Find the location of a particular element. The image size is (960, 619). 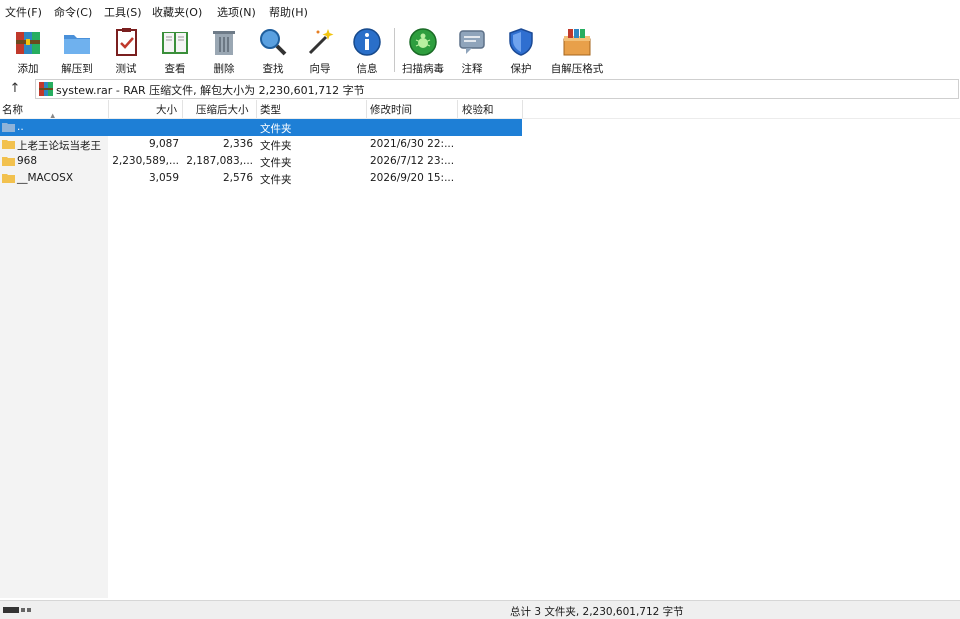

status-summary: 总计 3 文件夹, 2,230,601,712 字节 is located at coordinates (597, 612).